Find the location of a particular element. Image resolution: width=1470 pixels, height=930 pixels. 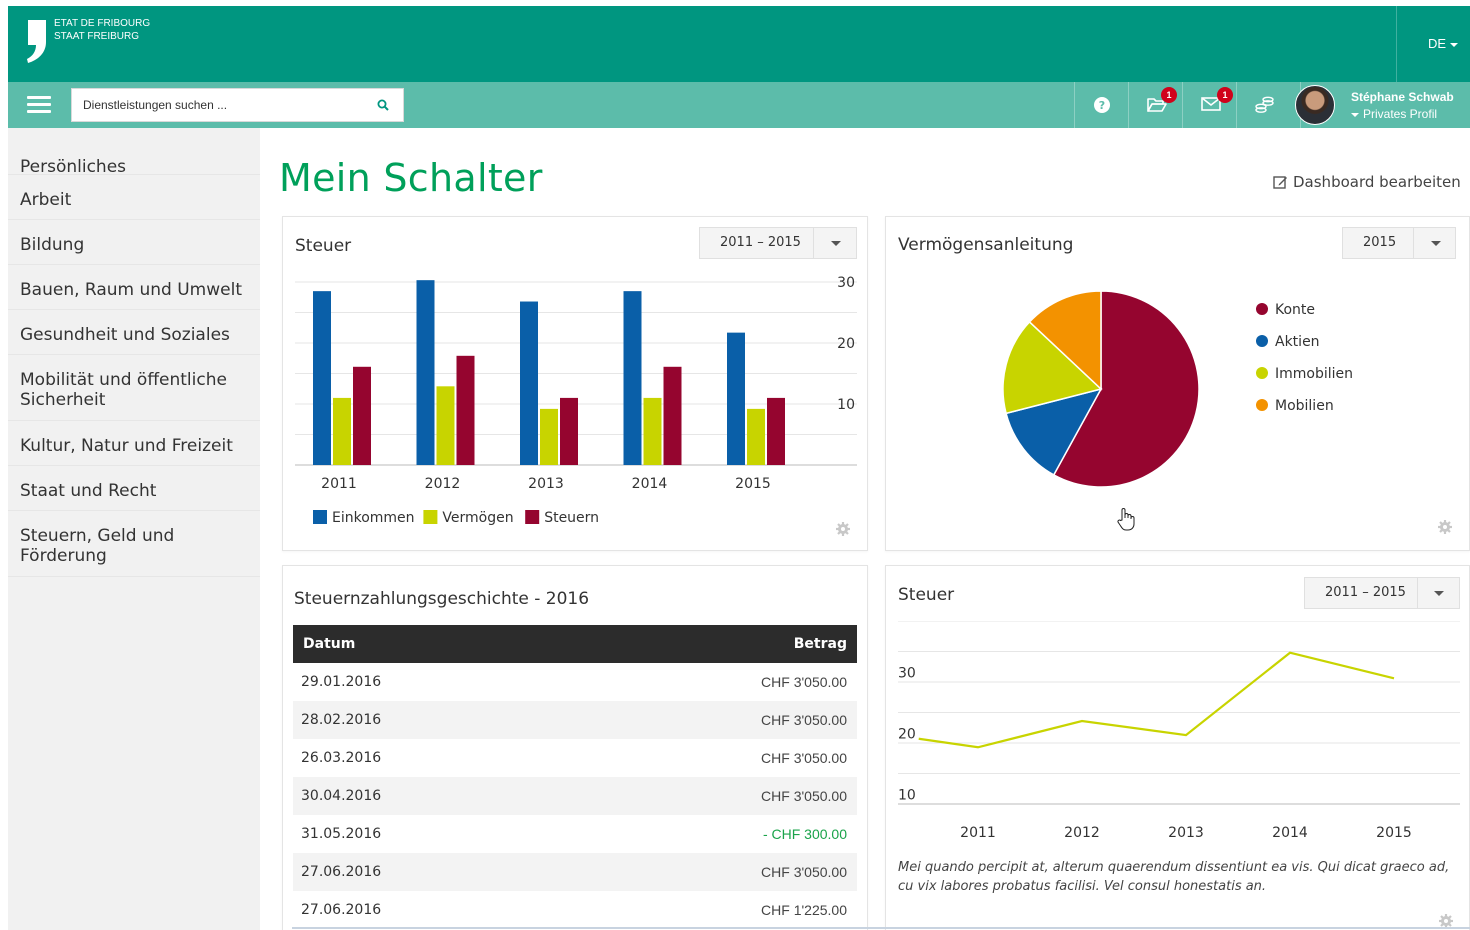

menu-icon is located at coordinates (39, 105).